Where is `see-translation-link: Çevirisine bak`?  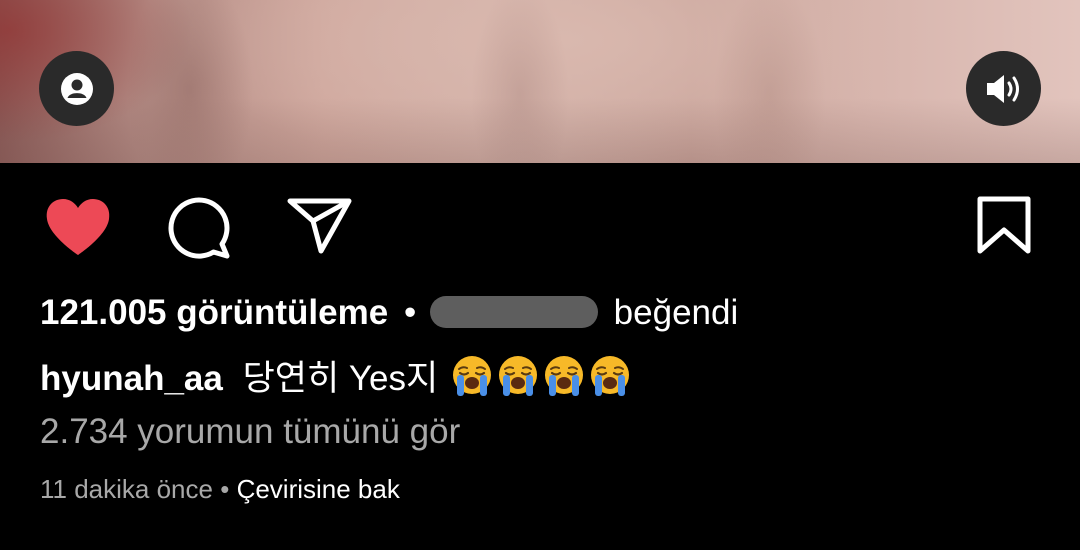
see-translation-link: Çevirisine bak is located at coordinates (318, 489).